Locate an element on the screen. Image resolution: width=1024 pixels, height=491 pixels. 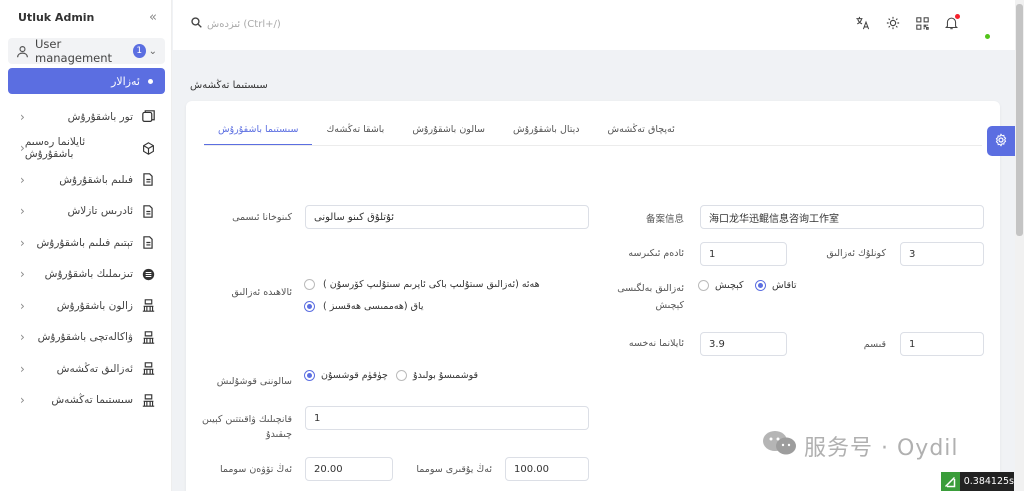
sidebar-header: Utluk Admin « is located at coordinates (85, 17).